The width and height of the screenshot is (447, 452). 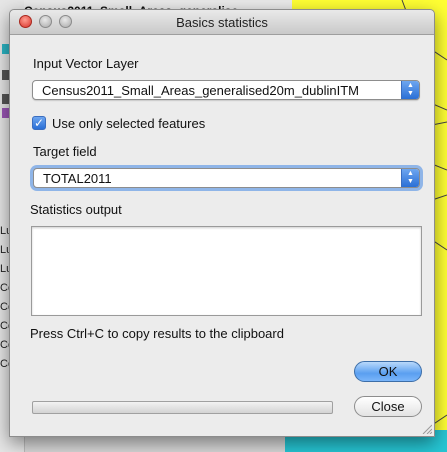 What do you see at coordinates (65, 151) in the screenshot?
I see `target-field-label: Target field` at bounding box center [65, 151].